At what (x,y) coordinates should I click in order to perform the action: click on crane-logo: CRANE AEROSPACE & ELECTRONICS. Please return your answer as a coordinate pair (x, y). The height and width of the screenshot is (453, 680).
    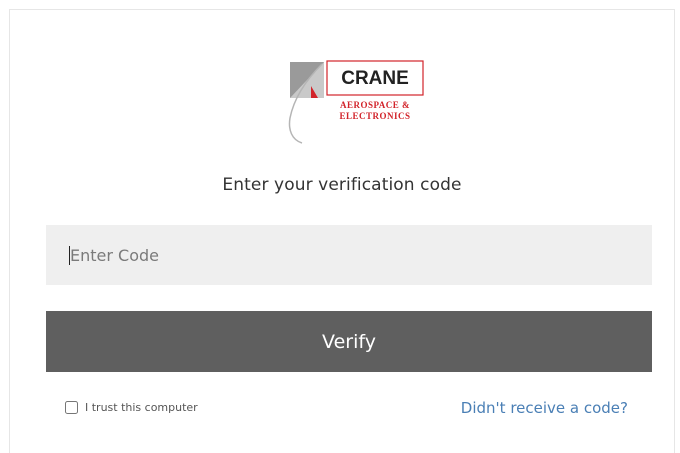
    Looking at the image, I should click on (358, 105).